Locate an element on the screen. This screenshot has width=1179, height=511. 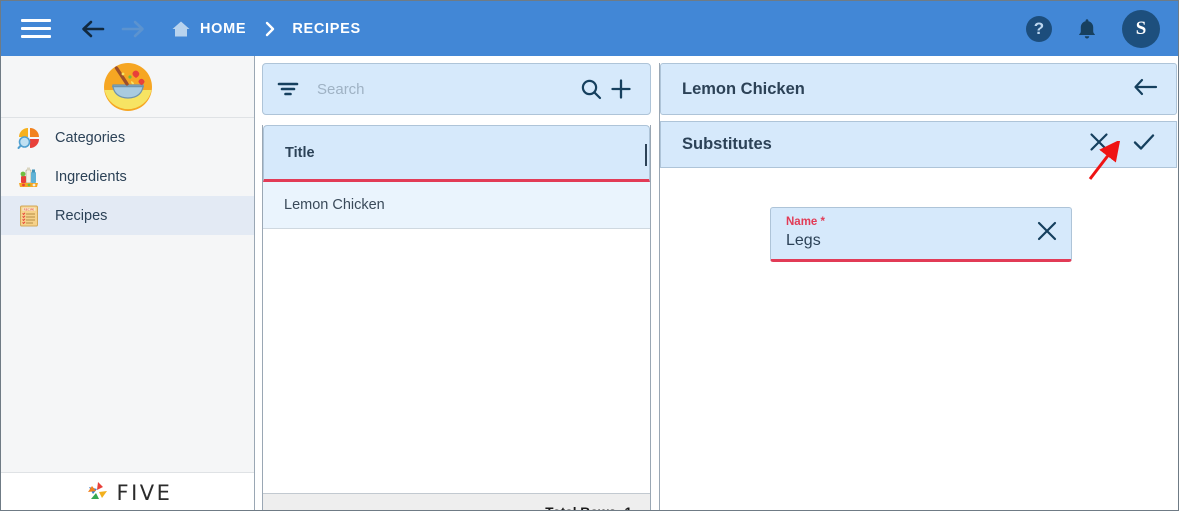
name-field-clear-x-icon is located at coordinates (1047, 233).